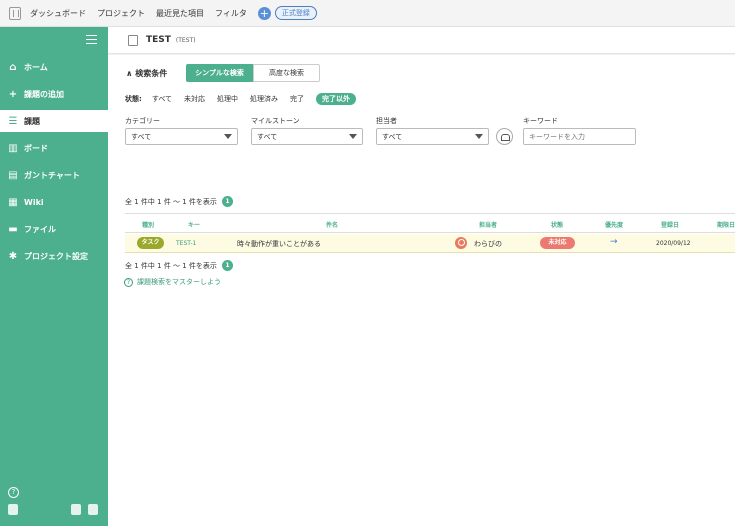 The image size is (735, 526). I want to click on result-count-top: 全 1 件中 1 件 〜 1 件を表示 1, so click(179, 201).